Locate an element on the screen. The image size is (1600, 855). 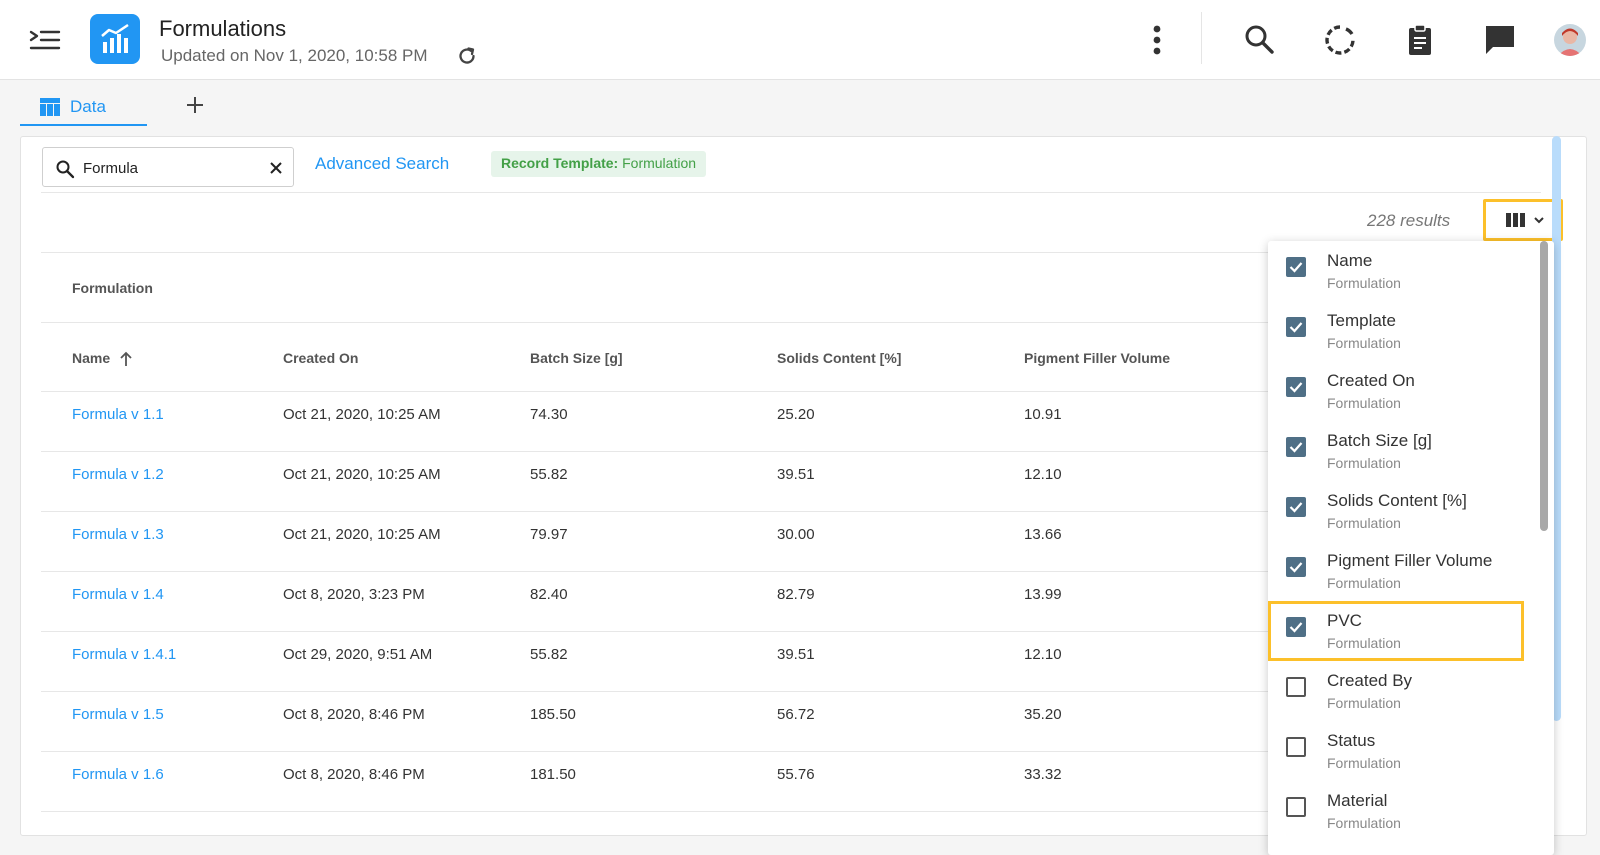
row-name-link: Formula v 1.2 is located at coordinates (118, 474).